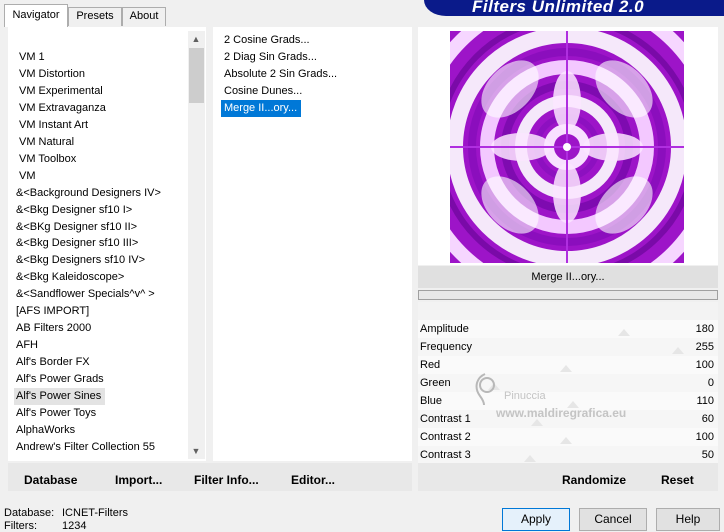 The height and width of the screenshot is (532, 724). I want to click on watermark: Pinuccia www.maldiregrafica.eu, so click(548, 396).